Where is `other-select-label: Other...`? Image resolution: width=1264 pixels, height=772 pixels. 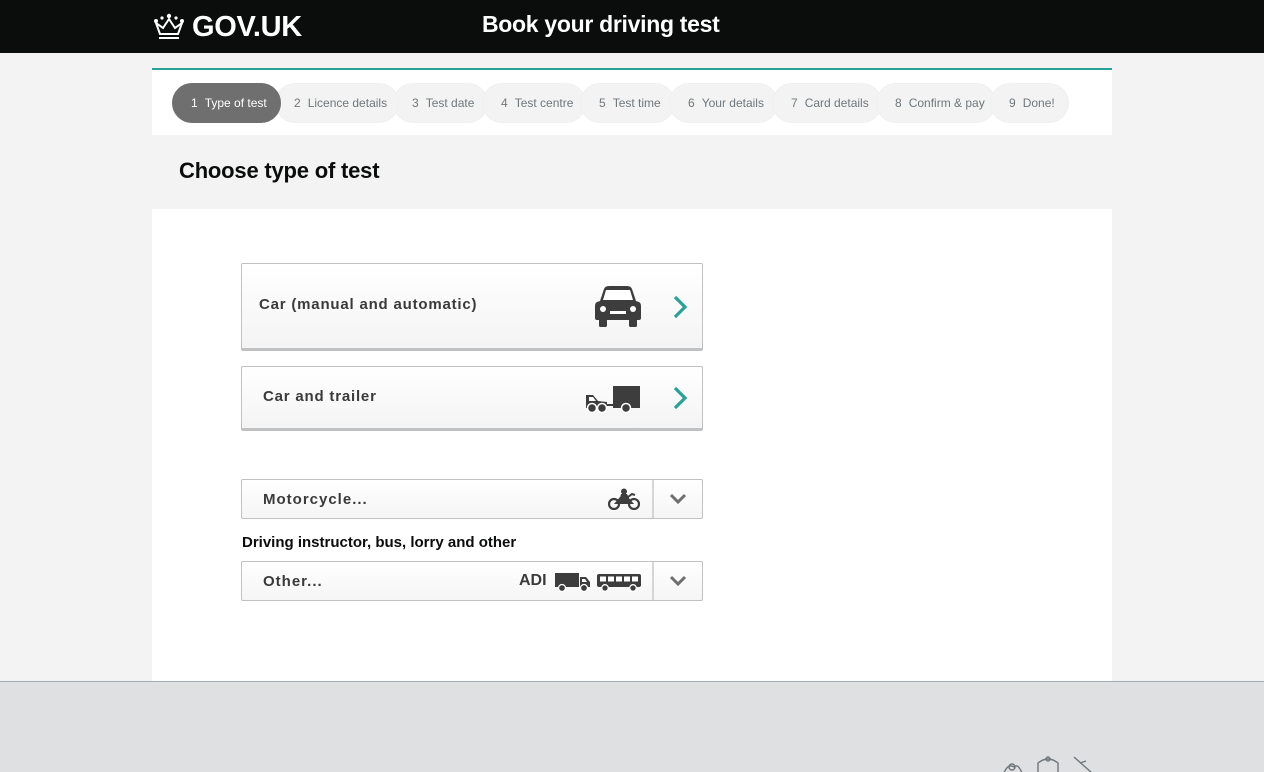 other-select-label: Other... is located at coordinates (293, 581).